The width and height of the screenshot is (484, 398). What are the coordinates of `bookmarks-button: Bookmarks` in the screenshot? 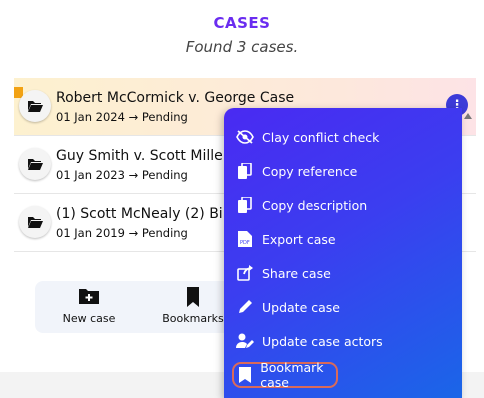 It's located at (193, 306).